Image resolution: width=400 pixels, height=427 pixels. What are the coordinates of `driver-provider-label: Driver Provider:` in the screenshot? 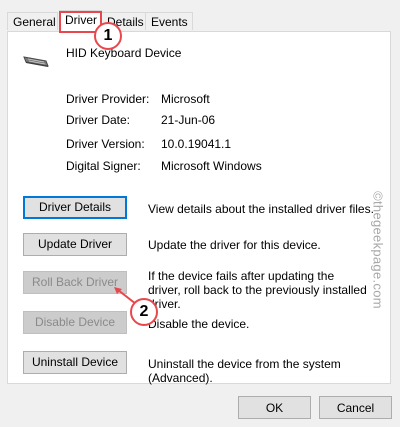 It's located at (108, 99).